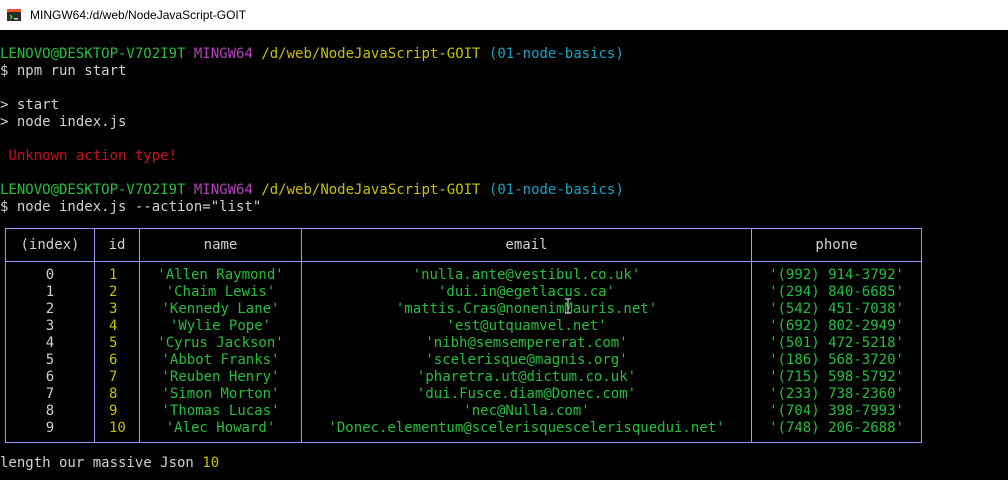 The image size is (1008, 480). Describe the element at coordinates (50, 394) in the screenshot. I see `cell-index: 7` at that location.